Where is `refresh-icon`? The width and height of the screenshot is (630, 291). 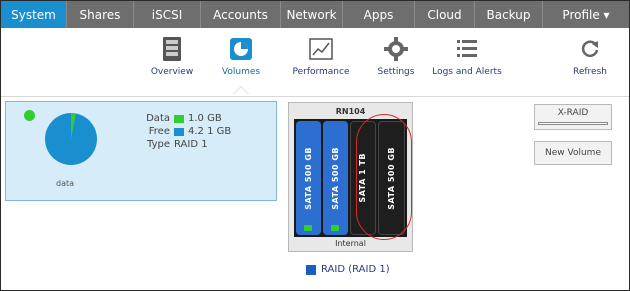
refresh-icon is located at coordinates (590, 49).